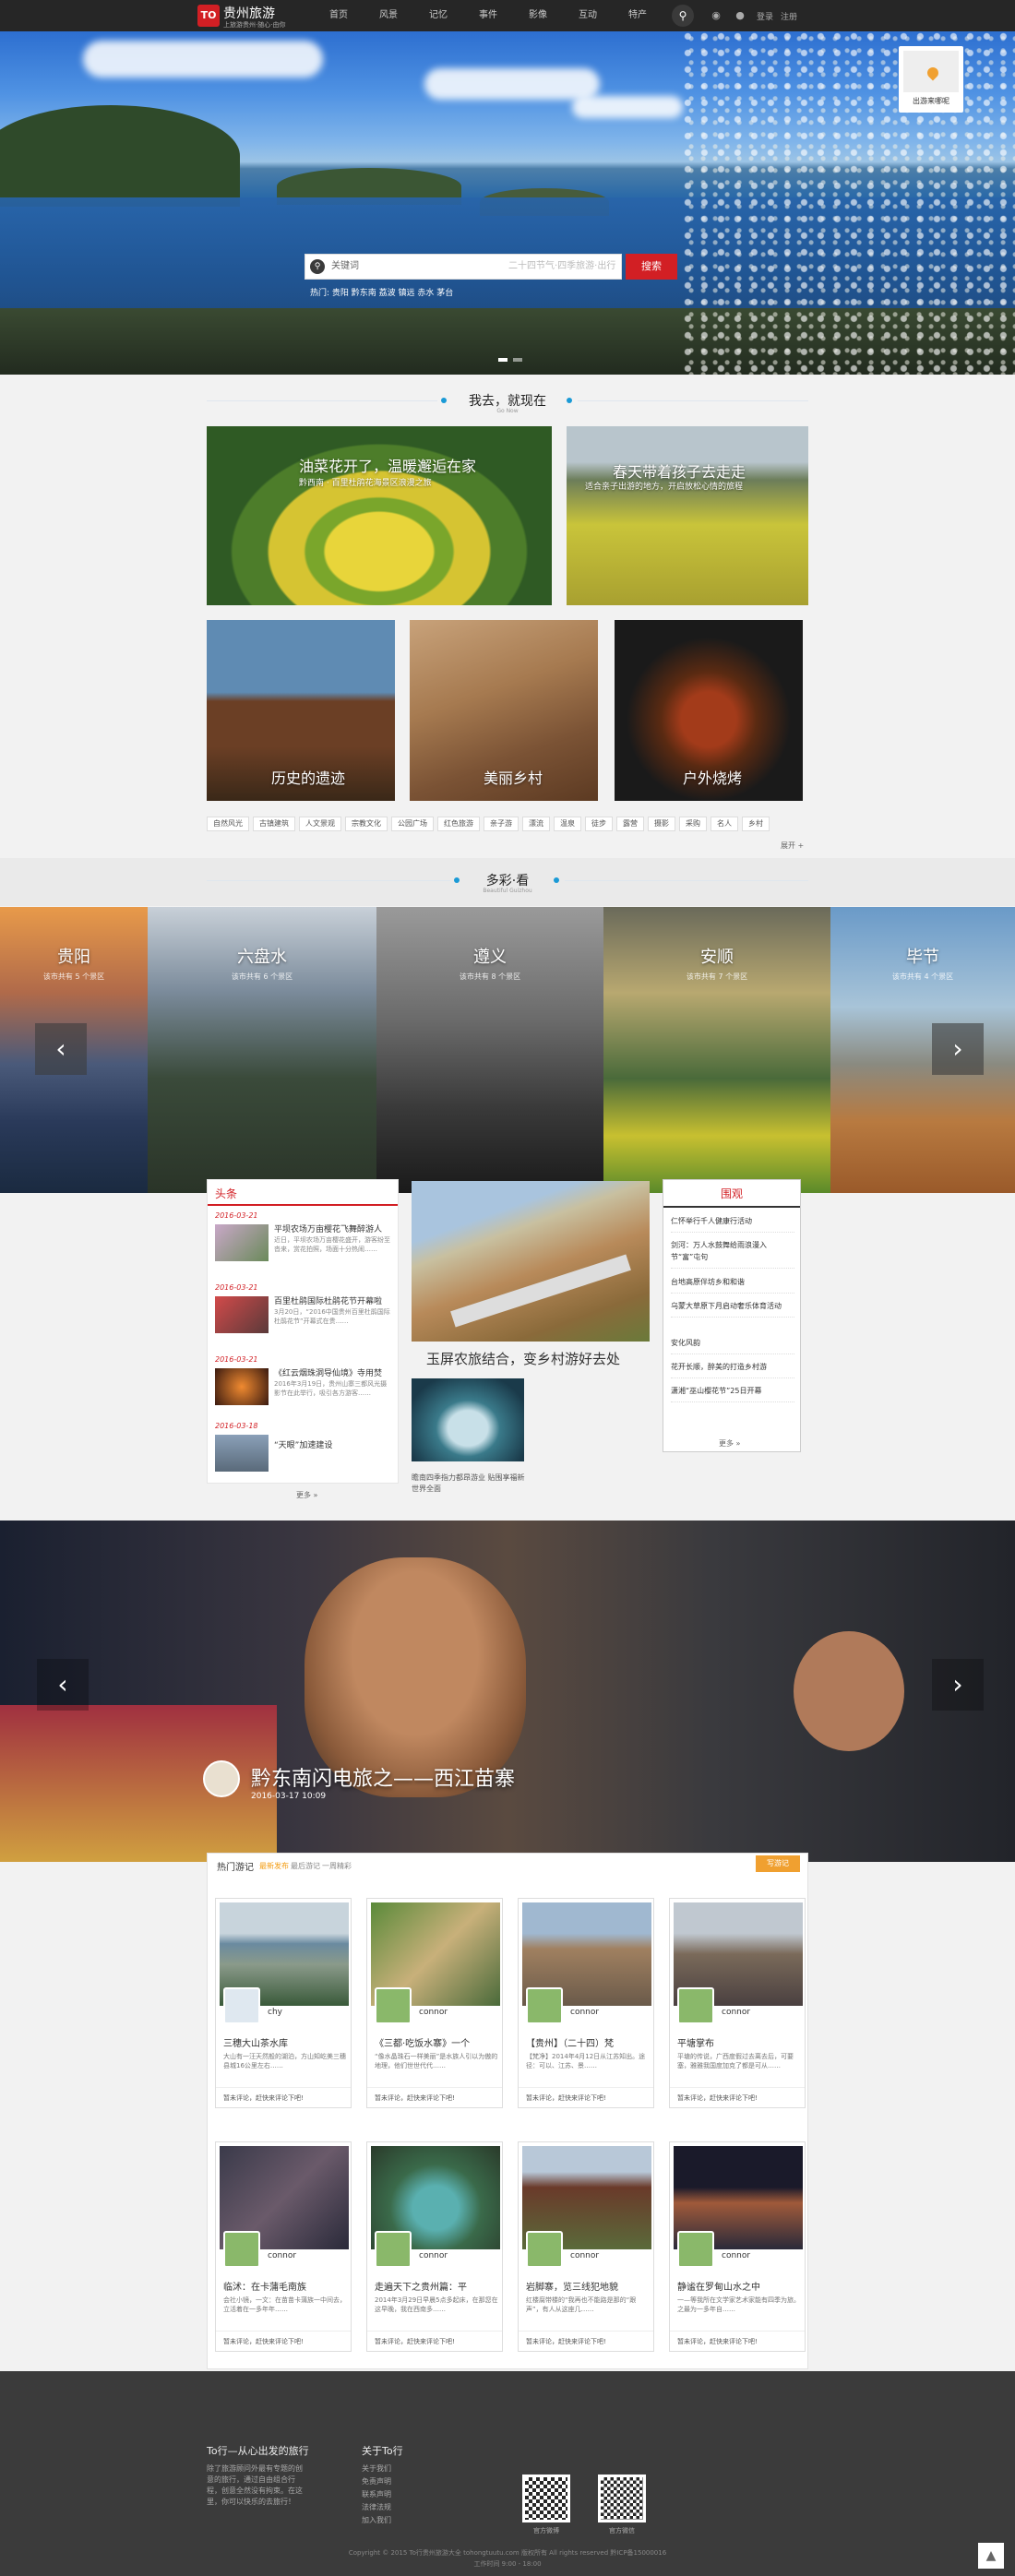  Describe the element at coordinates (732, 1224) in the screenshot. I see `watch-item: 仁怀举行千人健康行活动` at that location.